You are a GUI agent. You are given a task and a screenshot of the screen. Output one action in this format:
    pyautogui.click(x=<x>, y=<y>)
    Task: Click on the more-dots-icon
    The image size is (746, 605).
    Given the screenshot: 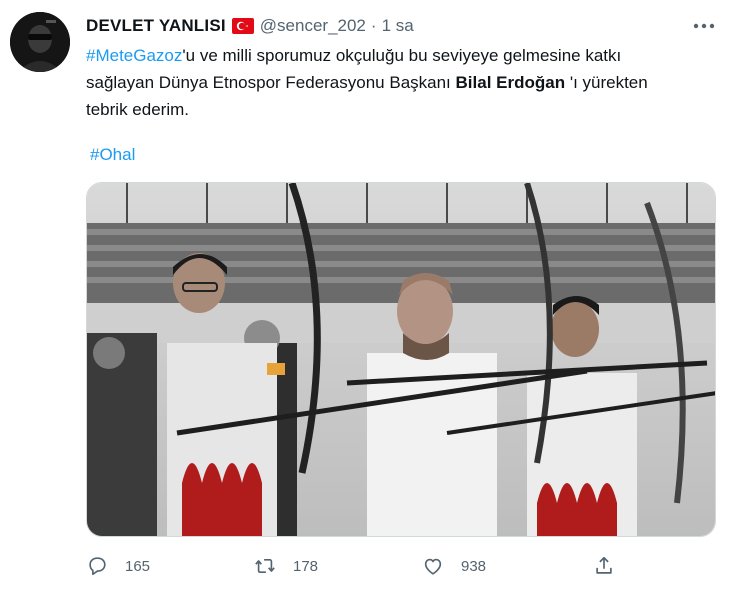 What is the action you would take?
    pyautogui.click(x=704, y=26)
    